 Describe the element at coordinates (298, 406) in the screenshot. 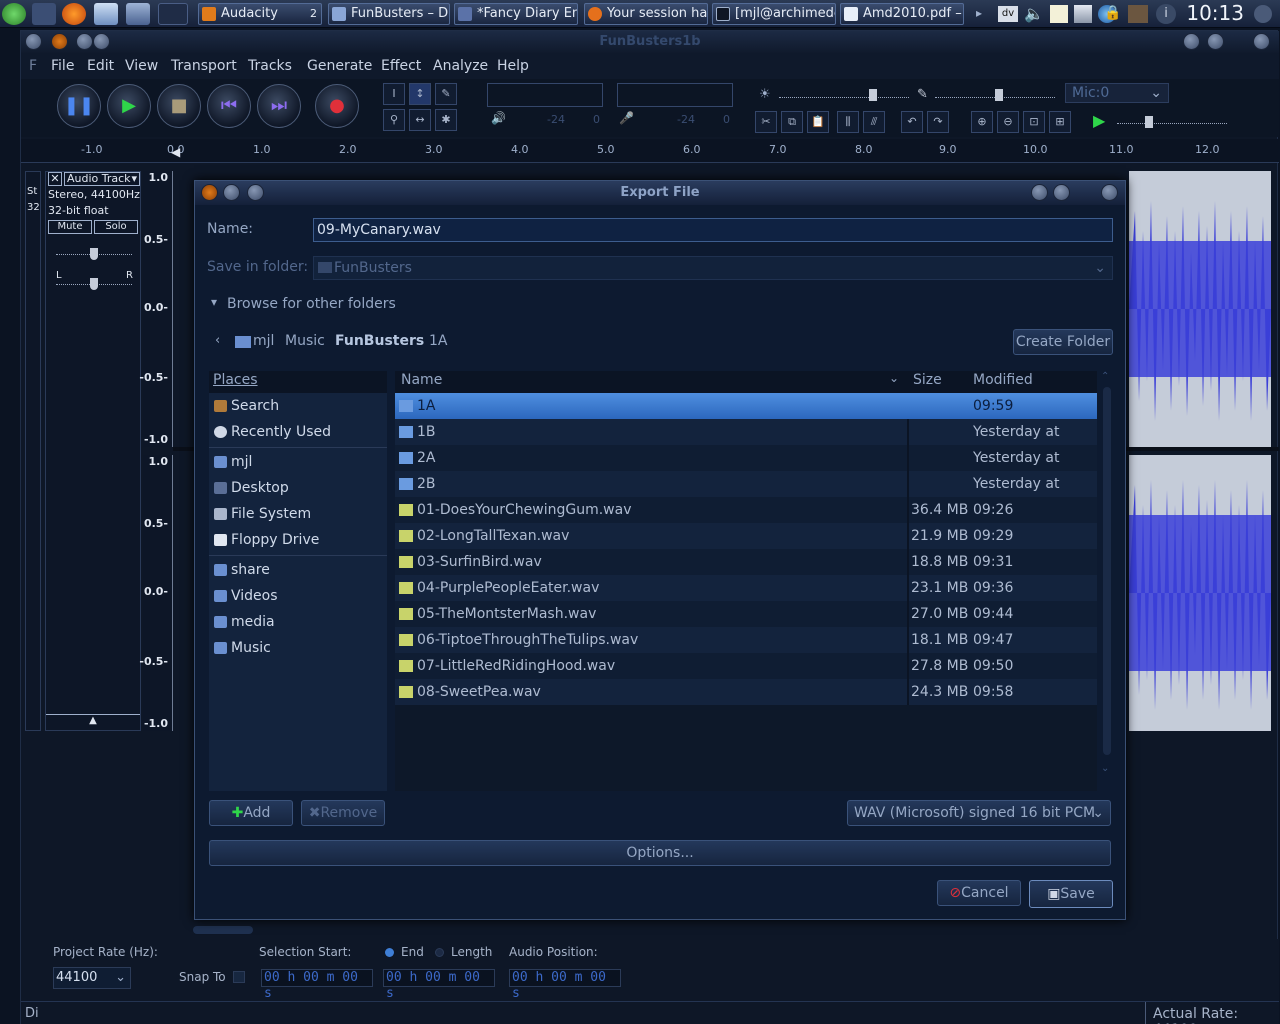

I see `place-search: Search` at that location.